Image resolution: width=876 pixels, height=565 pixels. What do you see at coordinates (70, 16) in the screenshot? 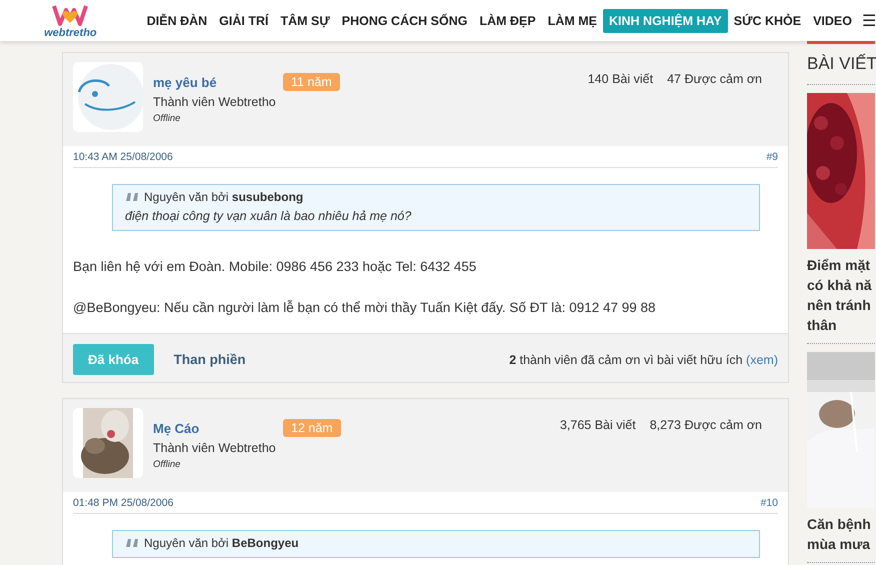
I see `logo-heart-icon` at bounding box center [70, 16].